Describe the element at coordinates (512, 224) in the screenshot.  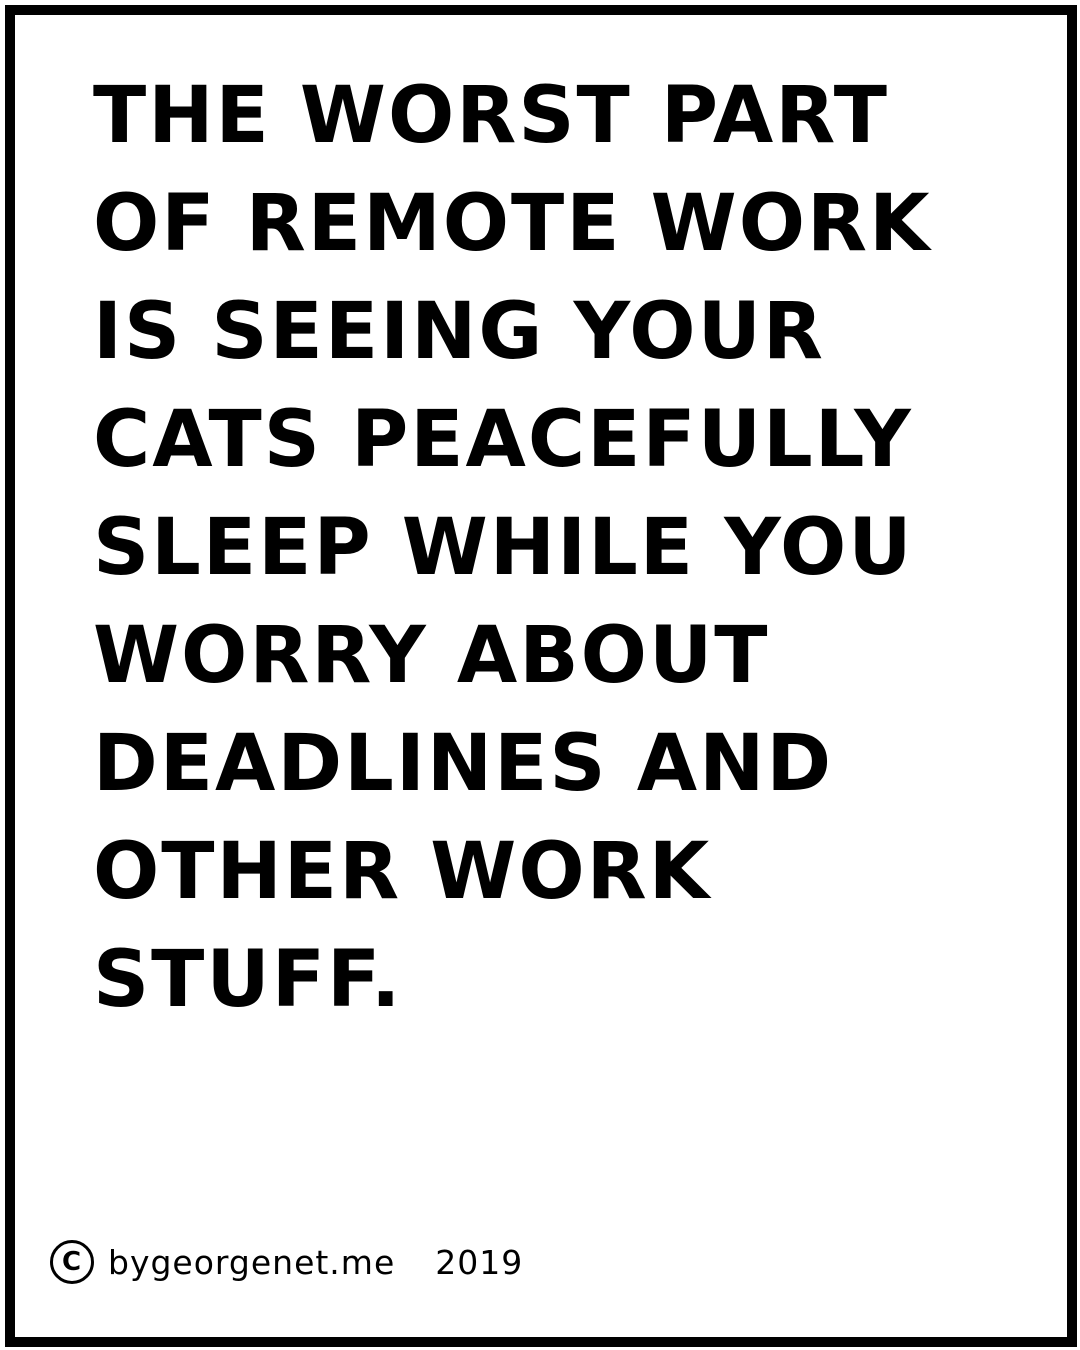
I see `caption-line: OF REMOTE WORK` at that location.